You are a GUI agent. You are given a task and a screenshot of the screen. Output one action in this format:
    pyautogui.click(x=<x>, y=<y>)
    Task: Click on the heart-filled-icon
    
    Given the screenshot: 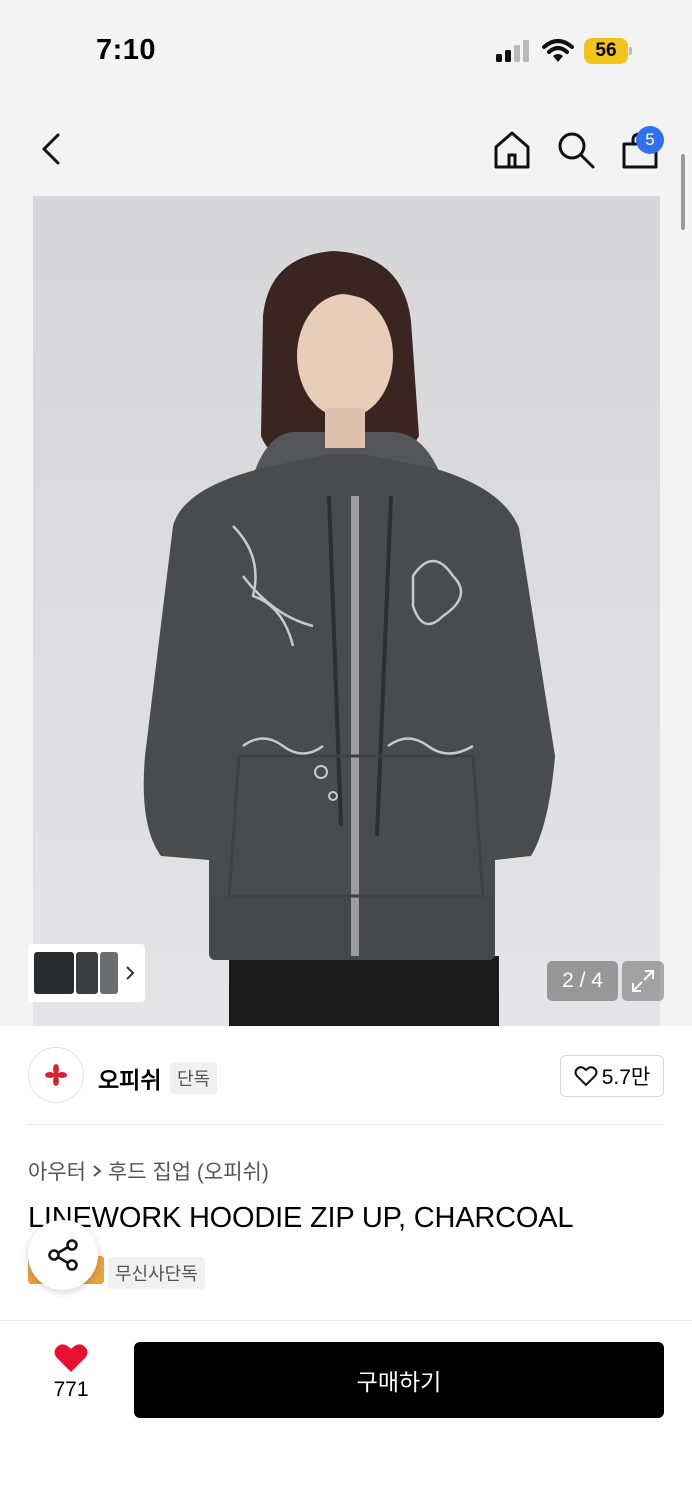 What is the action you would take?
    pyautogui.click(x=71, y=1358)
    